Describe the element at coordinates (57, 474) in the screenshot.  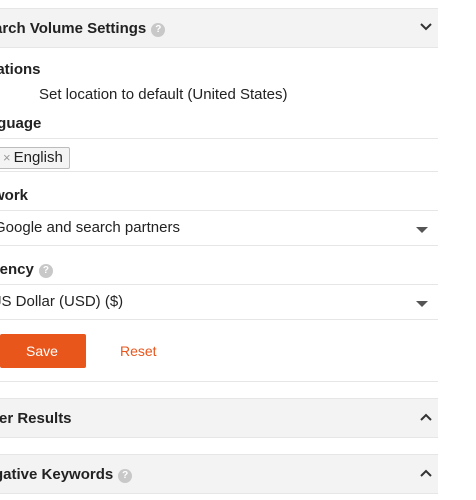
I see `negative-keywords-label: gative Keywords` at that location.